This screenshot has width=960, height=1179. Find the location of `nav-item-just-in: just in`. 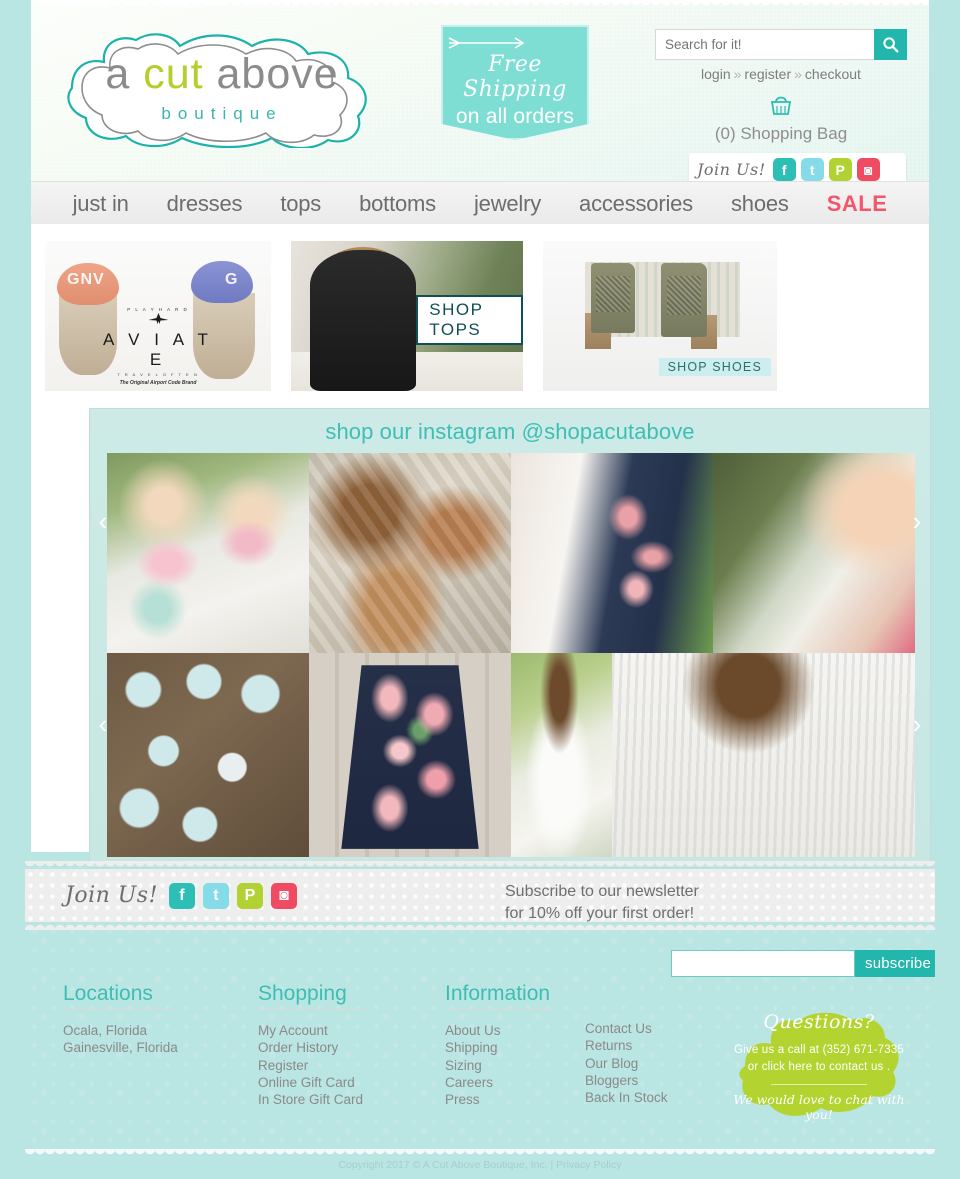

nav-item-just-in: just in is located at coordinates (101, 204).